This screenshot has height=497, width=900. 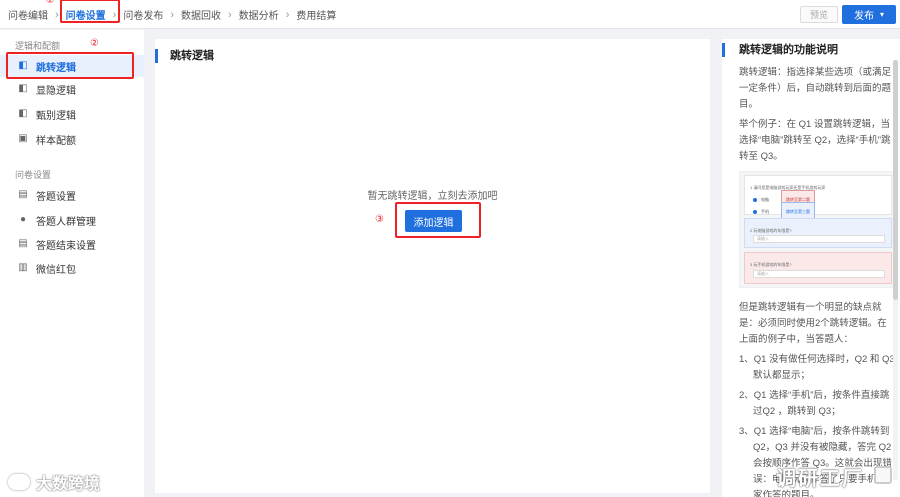 I want to click on visibility-logic-icon: ◧, so click(x=23, y=88).